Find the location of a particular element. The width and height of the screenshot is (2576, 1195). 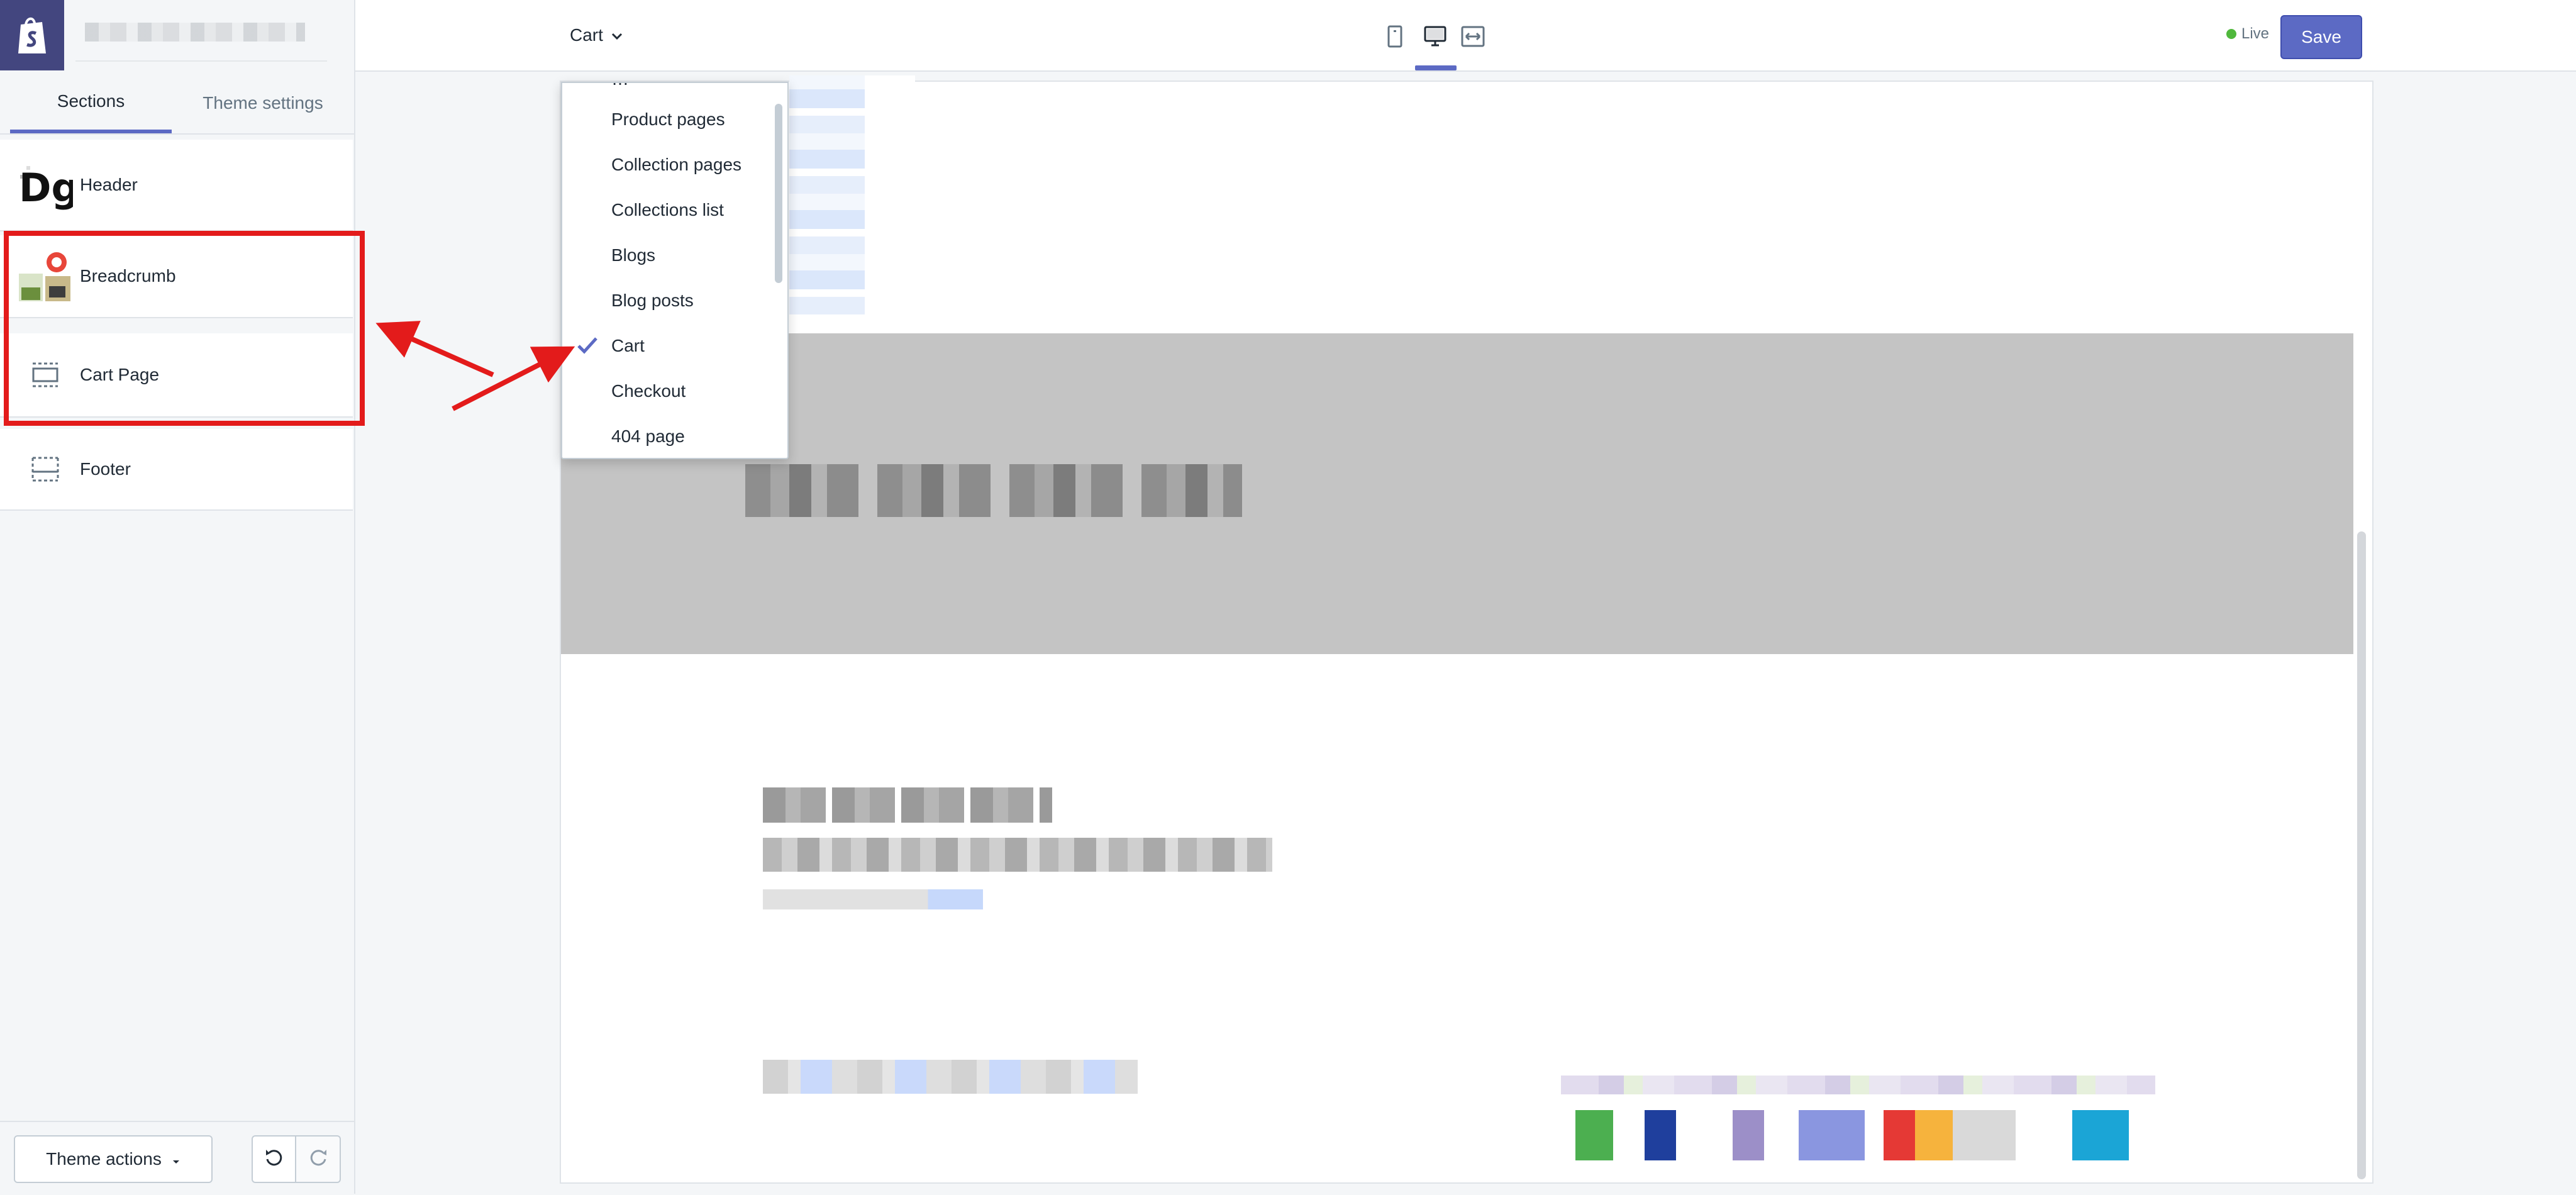

hero-heading-redacted is located at coordinates (993, 490).